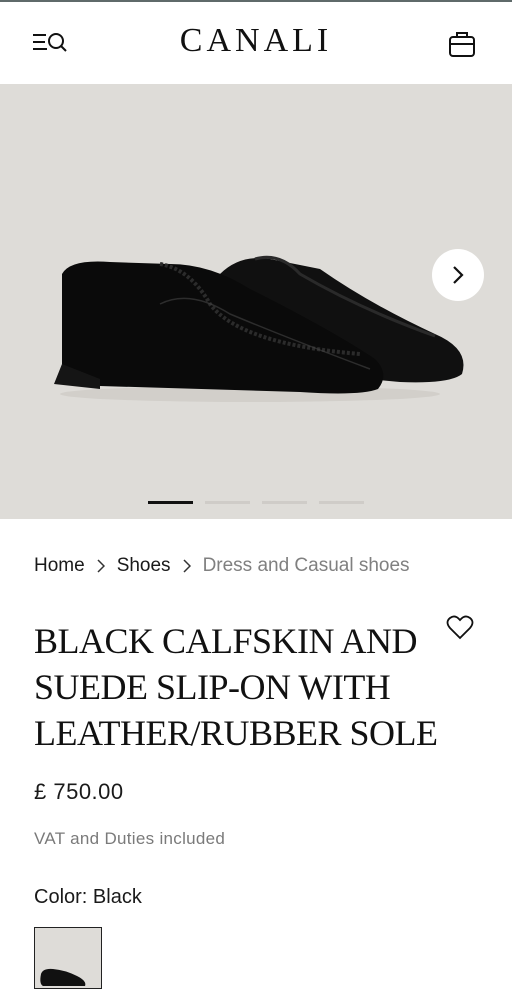  I want to click on heart-icon, so click(460, 627).